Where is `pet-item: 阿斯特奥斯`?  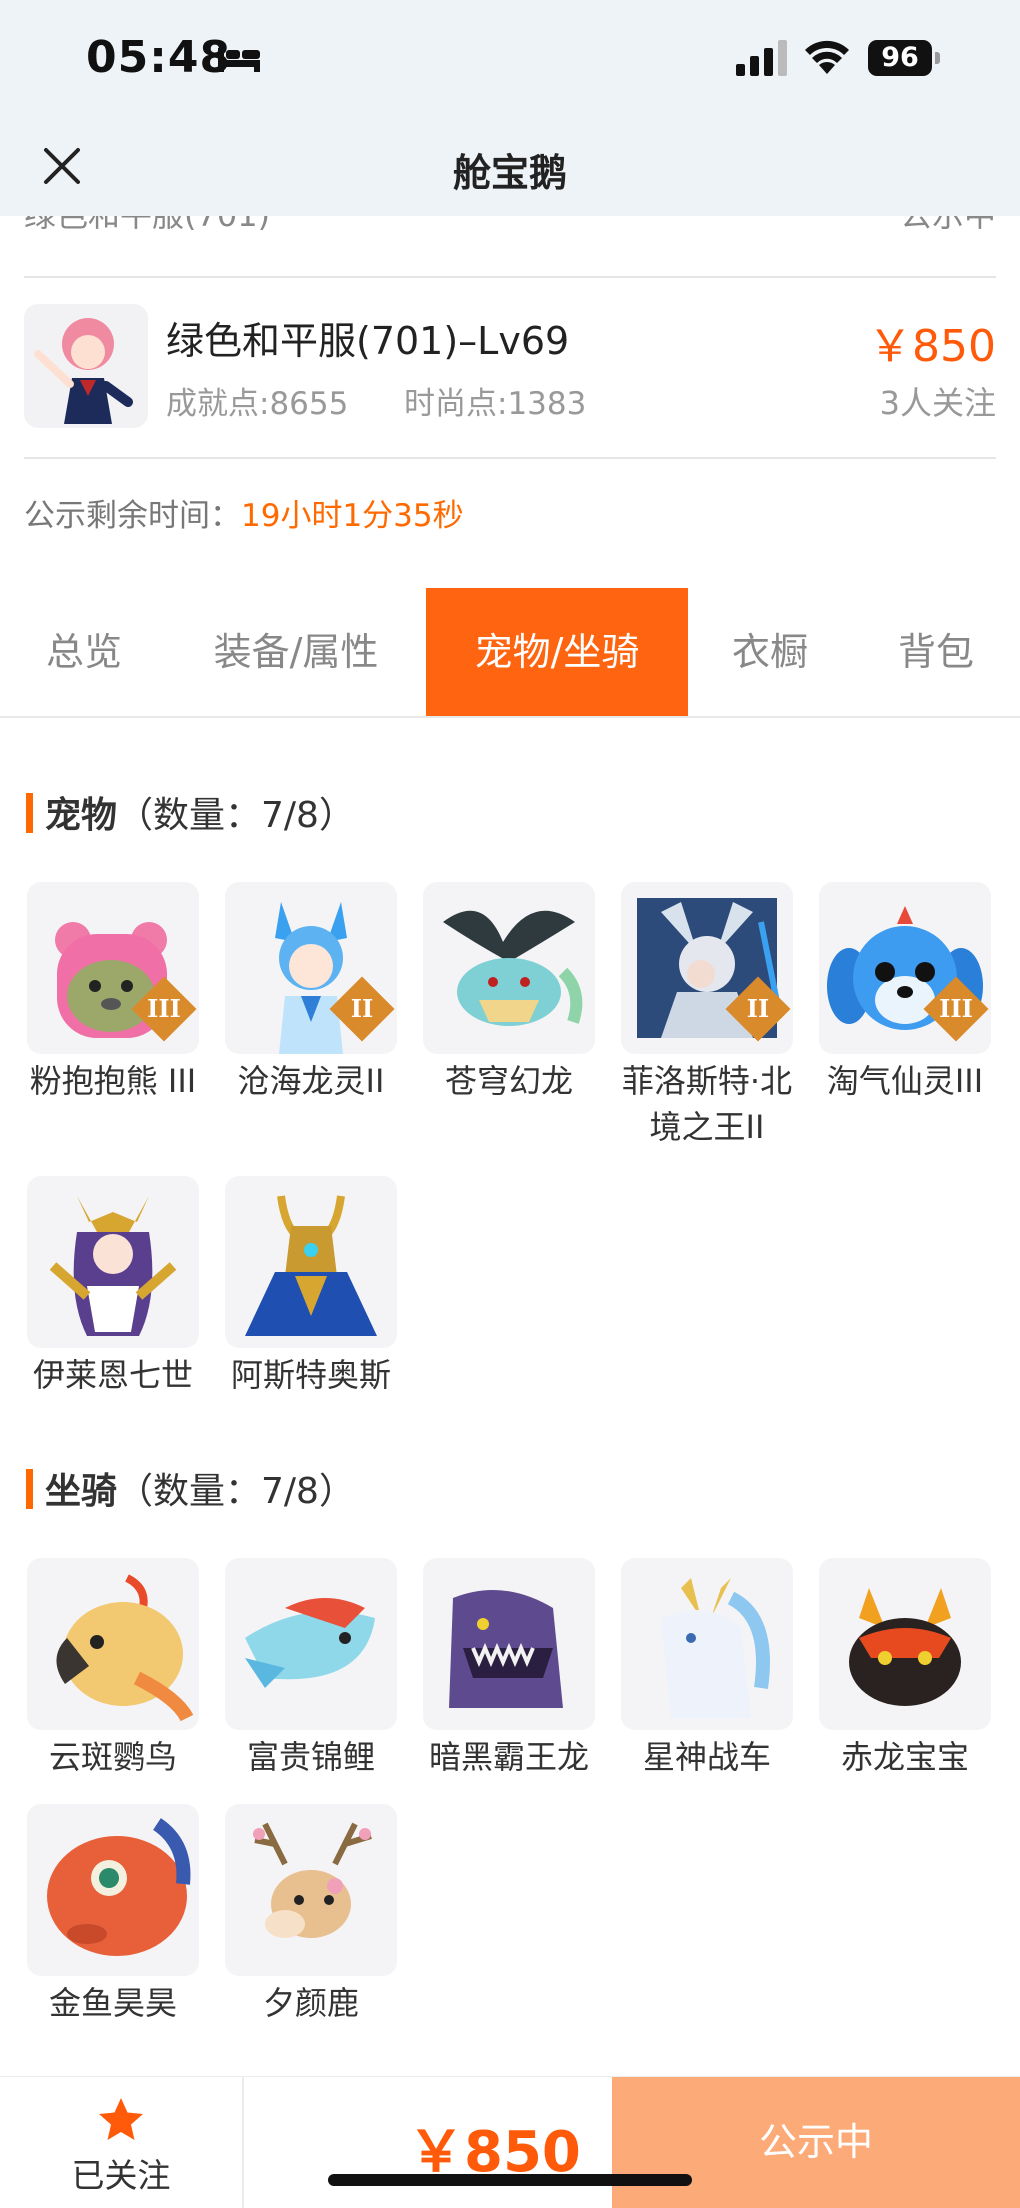
pet-item: 阿斯特奥斯 is located at coordinates (311, 1287).